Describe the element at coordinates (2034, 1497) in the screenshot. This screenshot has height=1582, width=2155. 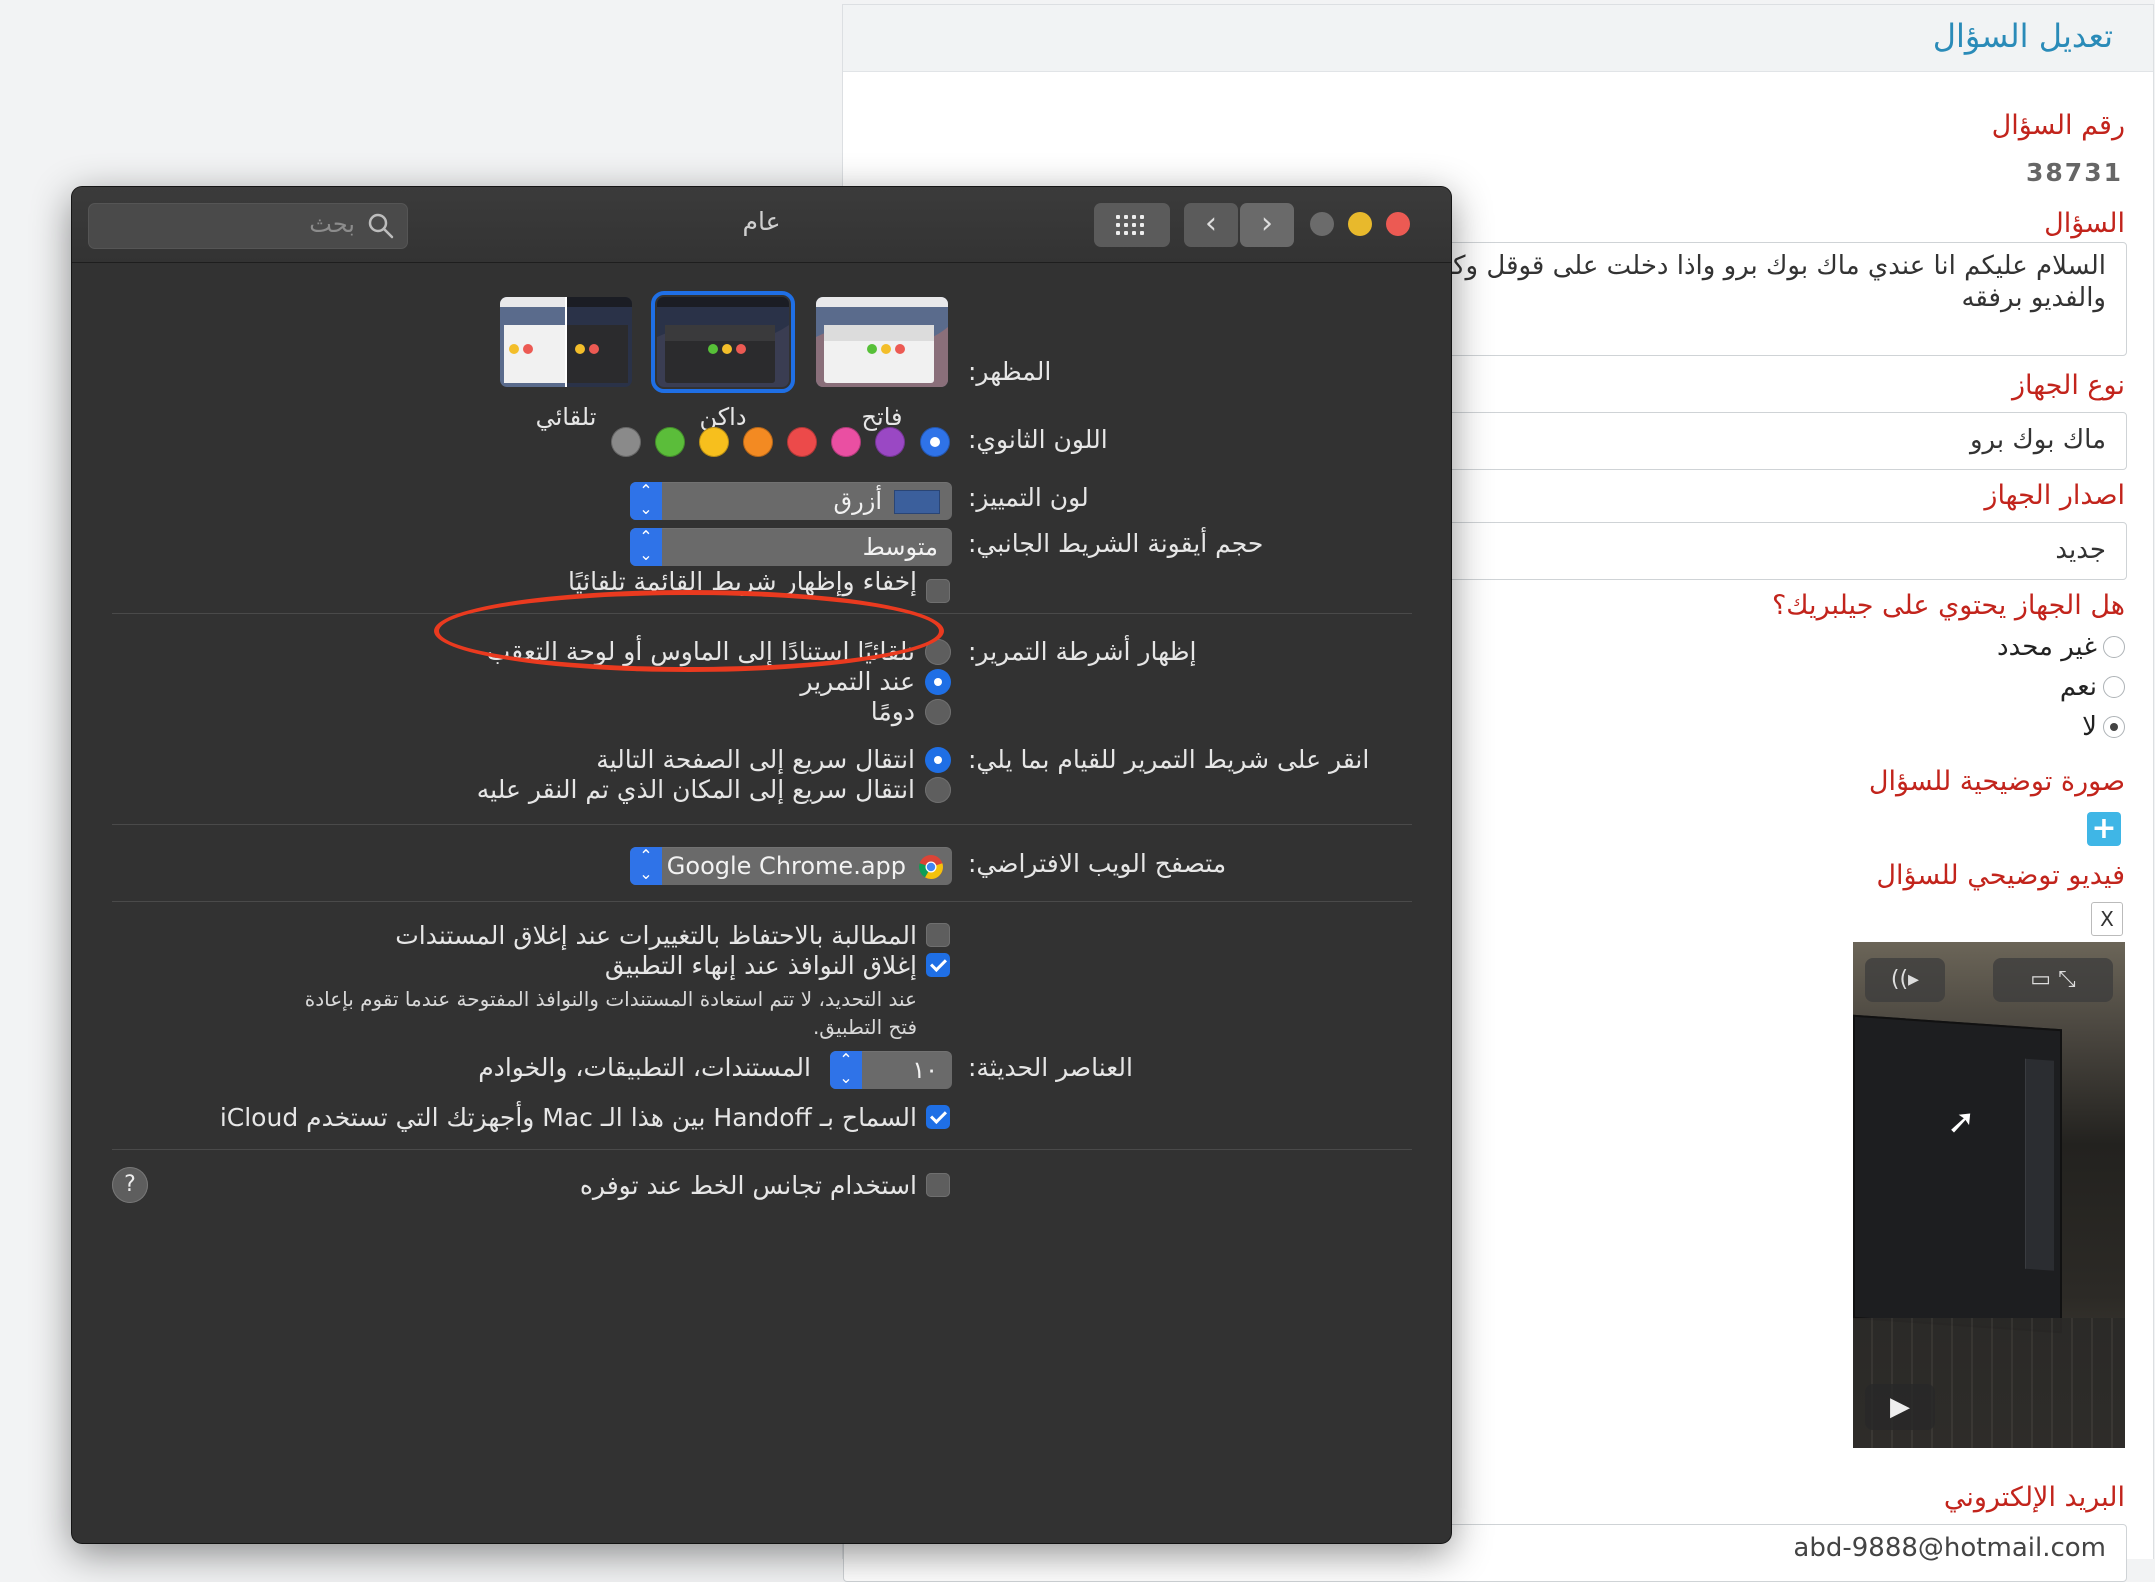
I see `email-label: البريد الإلكتروني` at that location.